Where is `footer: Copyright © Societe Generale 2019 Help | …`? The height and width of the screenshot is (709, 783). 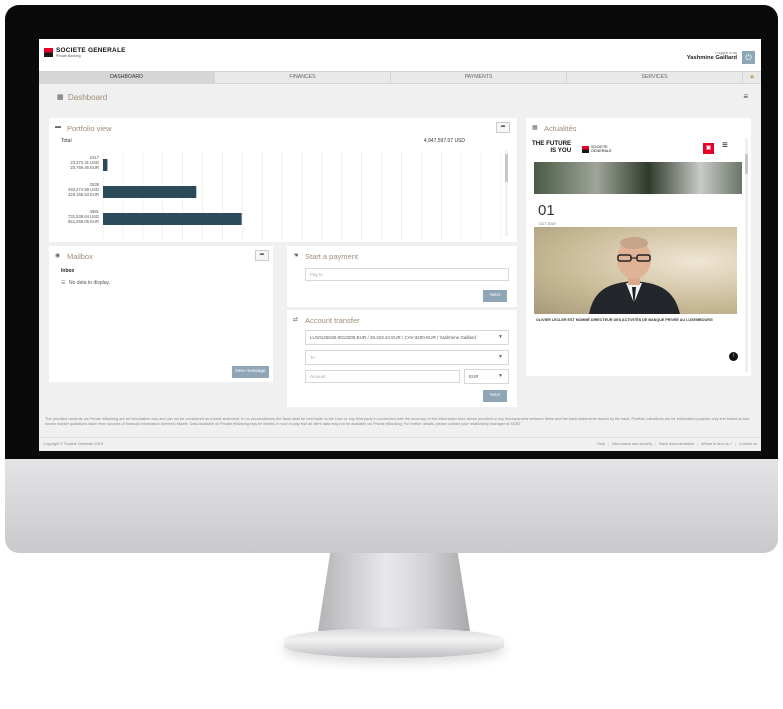
footer: Copyright © Societe Generale 2019 Help | … is located at coordinates (400, 444).